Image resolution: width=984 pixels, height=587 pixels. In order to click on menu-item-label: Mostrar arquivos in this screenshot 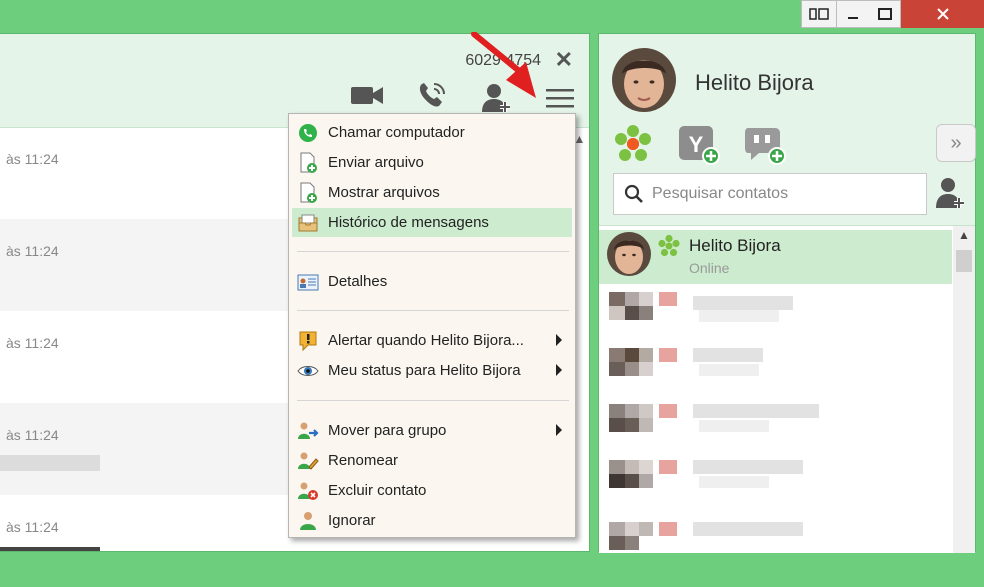, I will do `click(384, 192)`.